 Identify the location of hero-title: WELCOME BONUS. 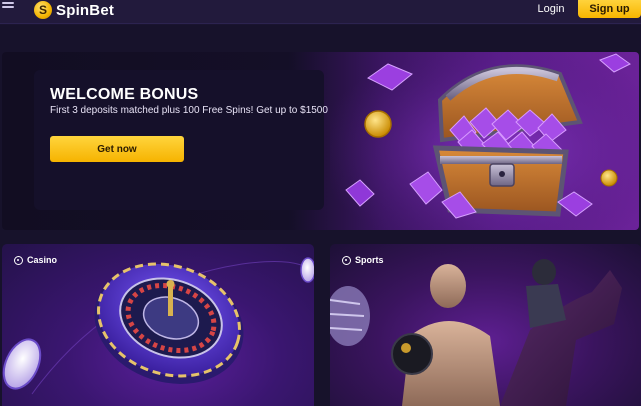
(124, 94).